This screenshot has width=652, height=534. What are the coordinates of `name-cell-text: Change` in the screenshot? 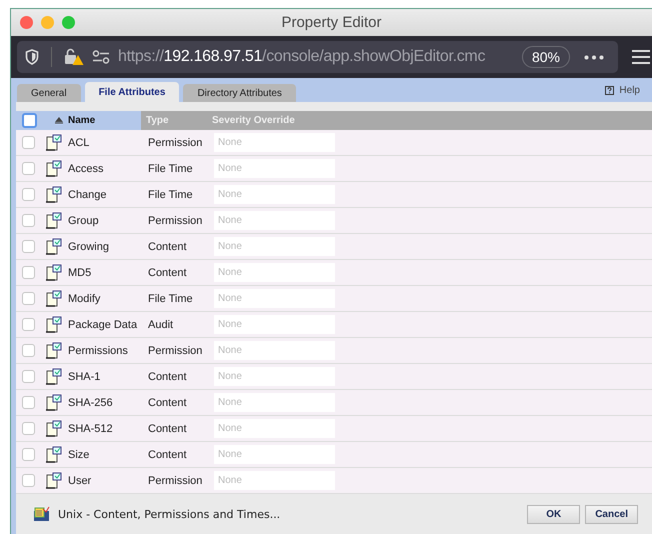 It's located at (88, 194).